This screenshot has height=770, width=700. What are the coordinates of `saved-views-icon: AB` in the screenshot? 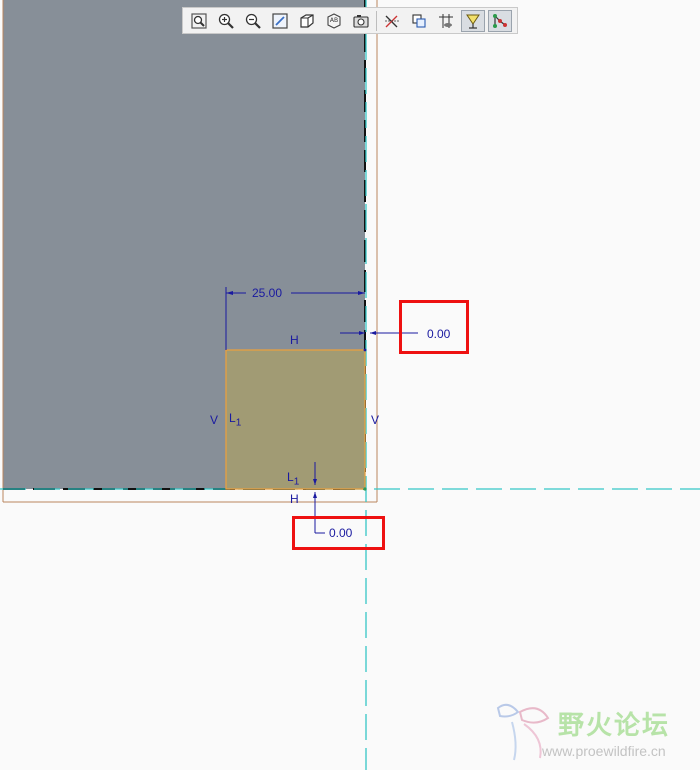 It's located at (334, 20).